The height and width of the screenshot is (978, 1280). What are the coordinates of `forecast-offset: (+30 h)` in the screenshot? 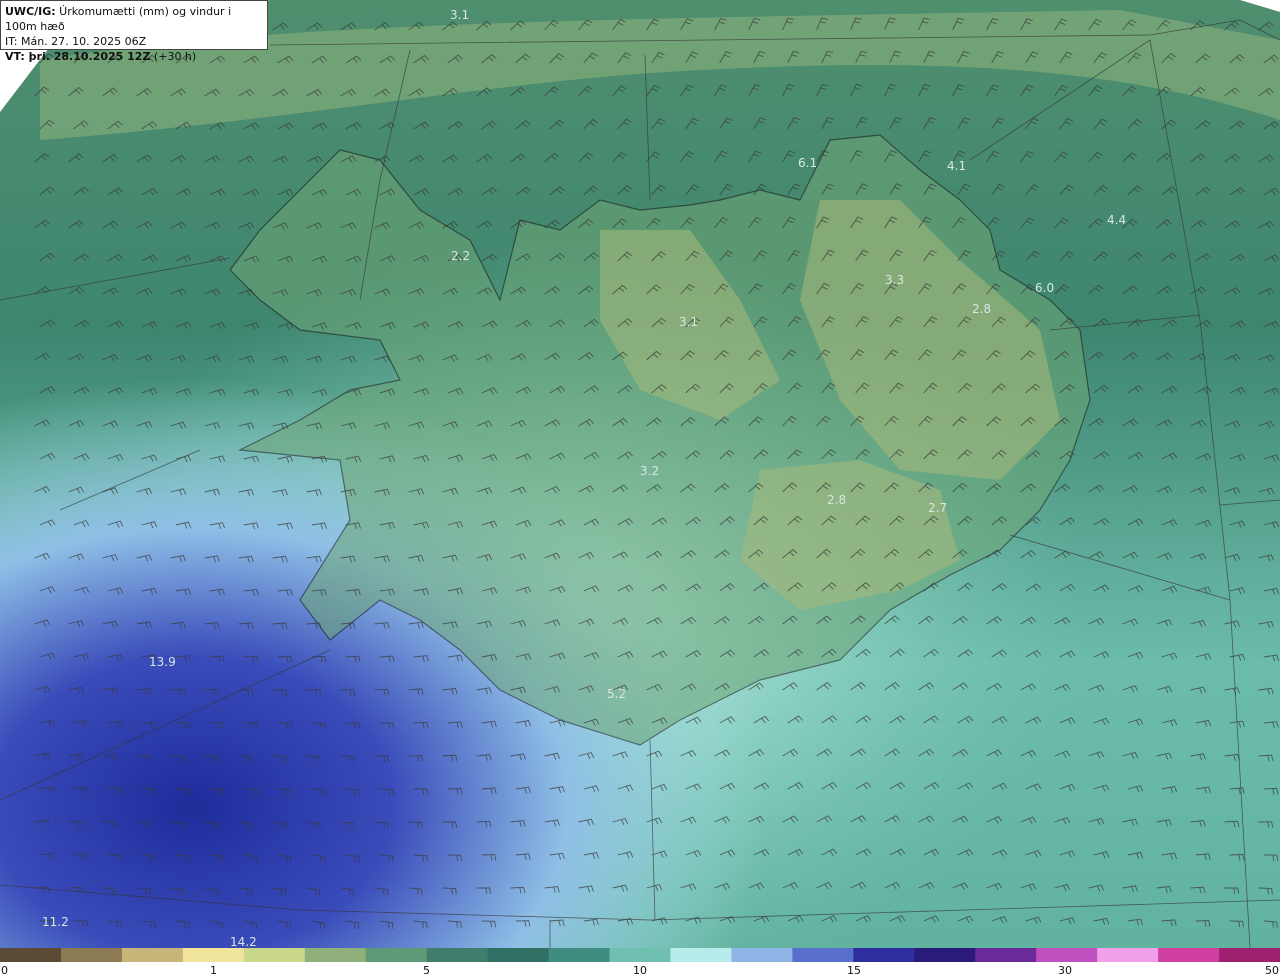 It's located at (173, 56).